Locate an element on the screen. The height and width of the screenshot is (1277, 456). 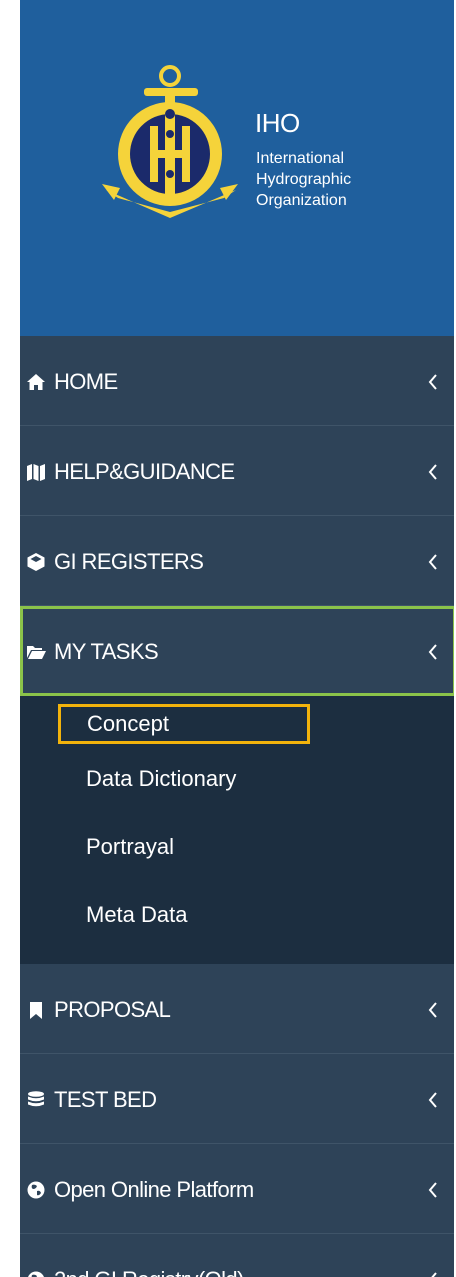
brand-name: IHO is located at coordinates (277, 123).